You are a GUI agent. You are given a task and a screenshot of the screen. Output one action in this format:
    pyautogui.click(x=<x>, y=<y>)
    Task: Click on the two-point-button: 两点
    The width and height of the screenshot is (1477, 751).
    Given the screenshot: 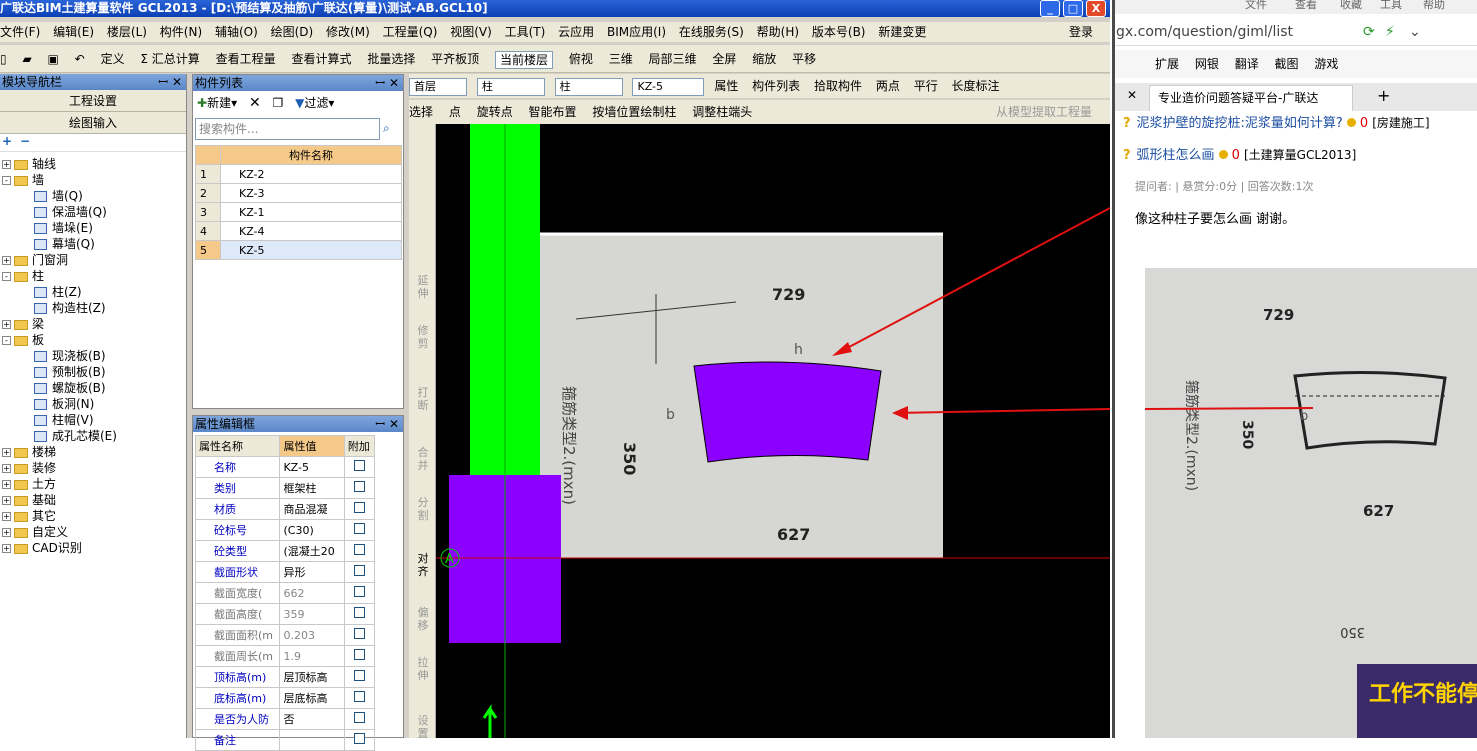 What is the action you would take?
    pyautogui.click(x=888, y=86)
    